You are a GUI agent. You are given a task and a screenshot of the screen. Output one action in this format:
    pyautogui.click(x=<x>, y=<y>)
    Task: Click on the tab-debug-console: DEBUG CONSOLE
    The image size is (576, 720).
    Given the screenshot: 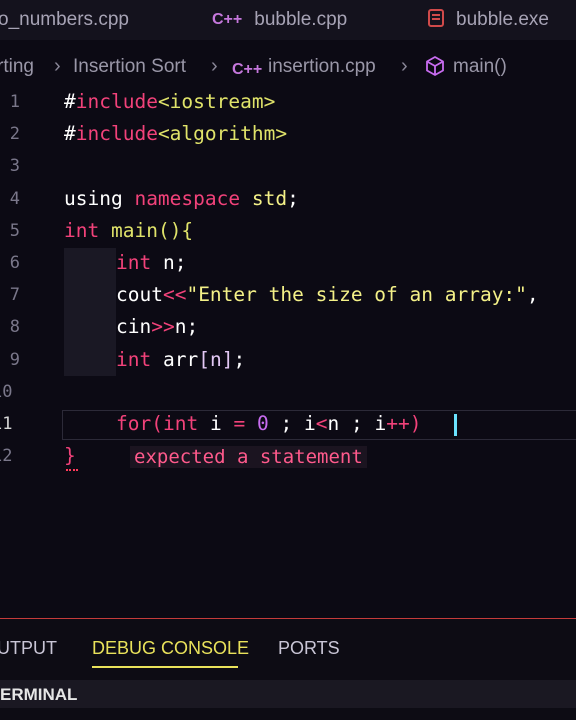 What is the action you would take?
    pyautogui.click(x=170, y=648)
    